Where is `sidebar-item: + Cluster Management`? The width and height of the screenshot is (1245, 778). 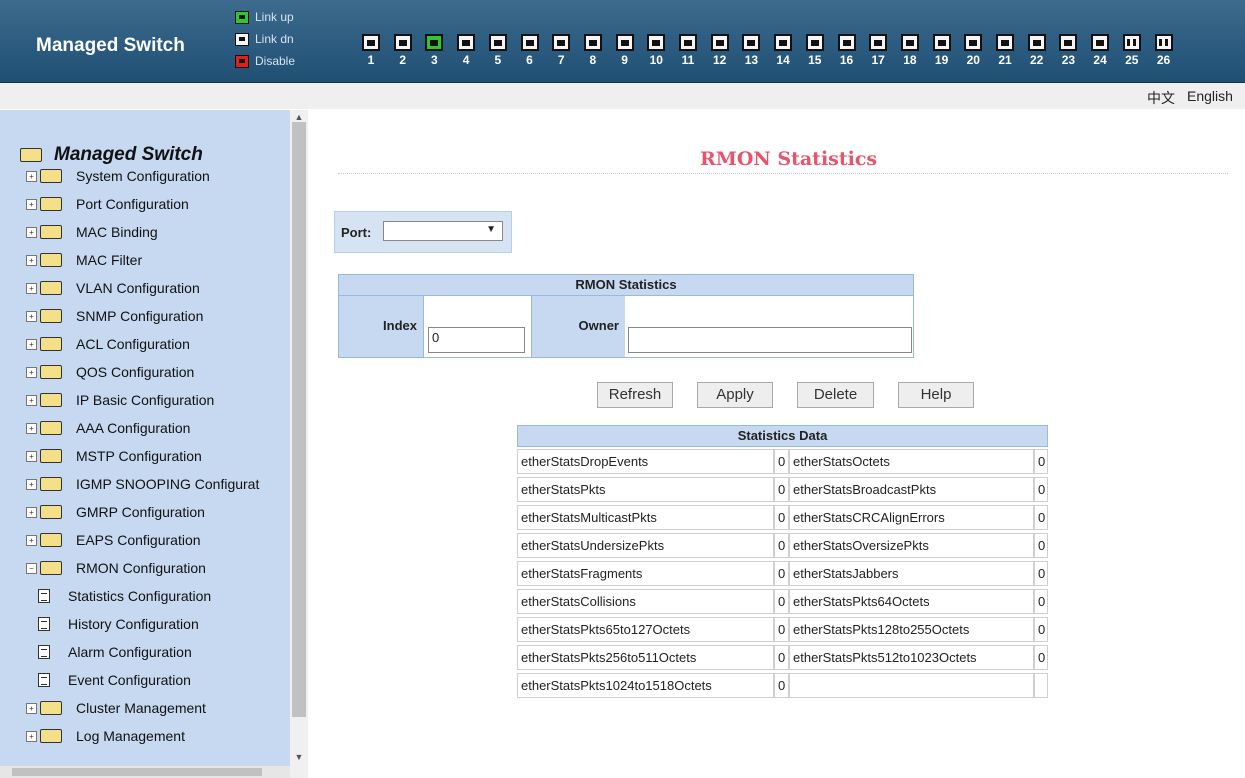
sidebar-item: + Cluster Management is located at coordinates (116, 708).